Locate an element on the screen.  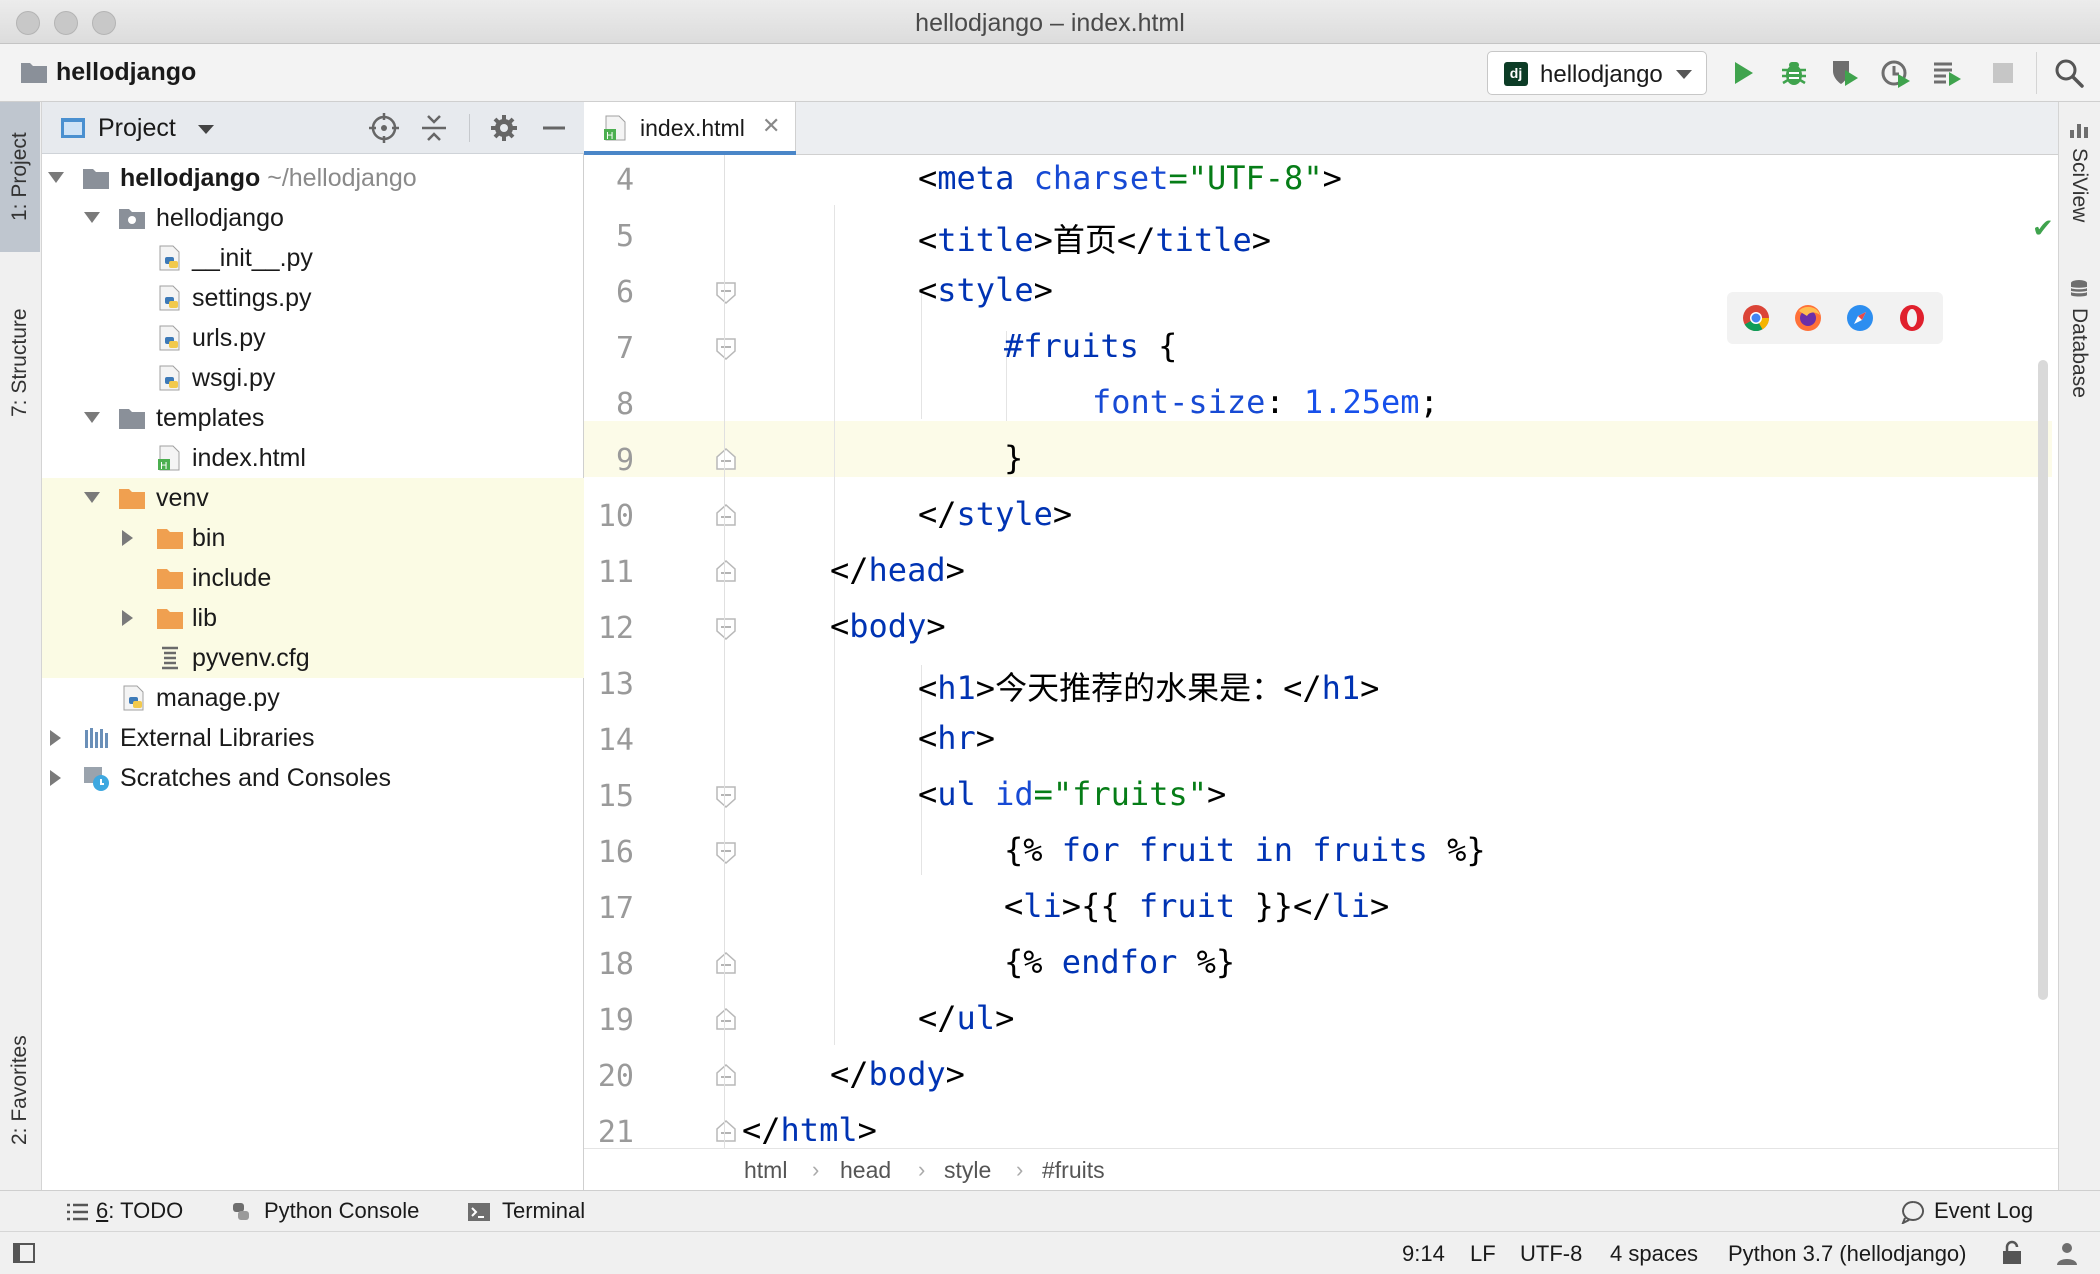
run-icon is located at coordinates (1743, 73).